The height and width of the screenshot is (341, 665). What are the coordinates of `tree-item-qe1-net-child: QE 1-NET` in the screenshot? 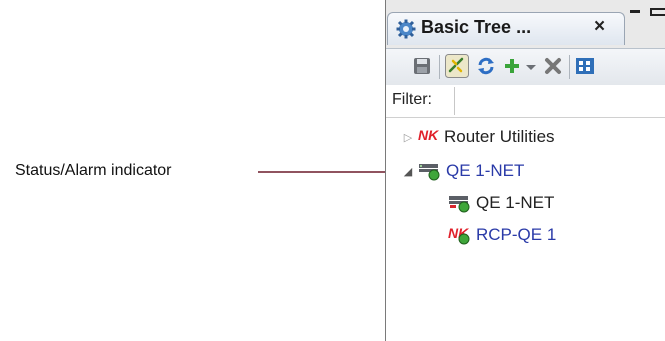 It's located at (501, 203).